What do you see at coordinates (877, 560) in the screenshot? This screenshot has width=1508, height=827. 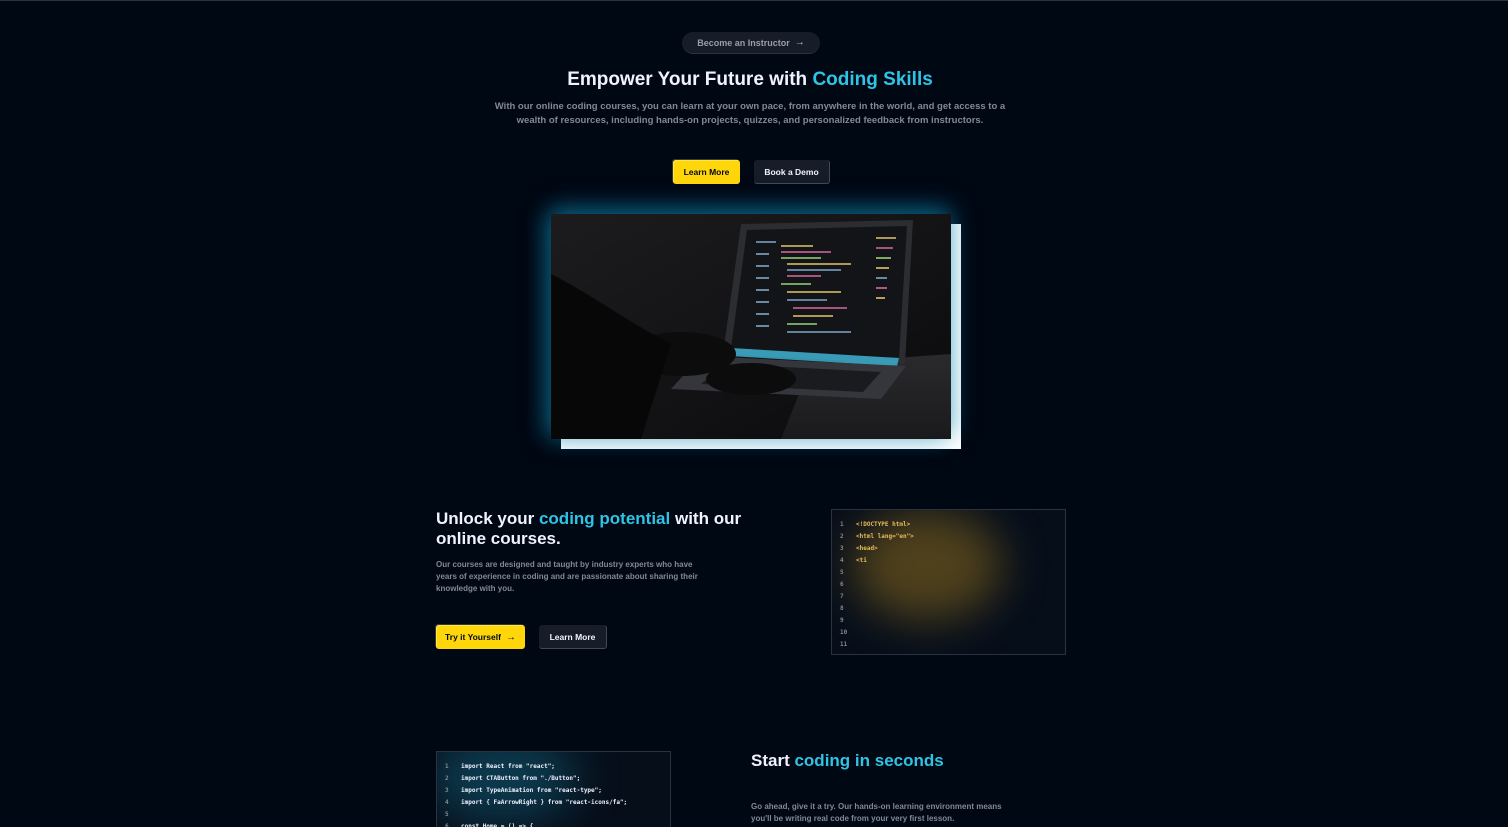 I see `code-line: 4 <ti` at bounding box center [877, 560].